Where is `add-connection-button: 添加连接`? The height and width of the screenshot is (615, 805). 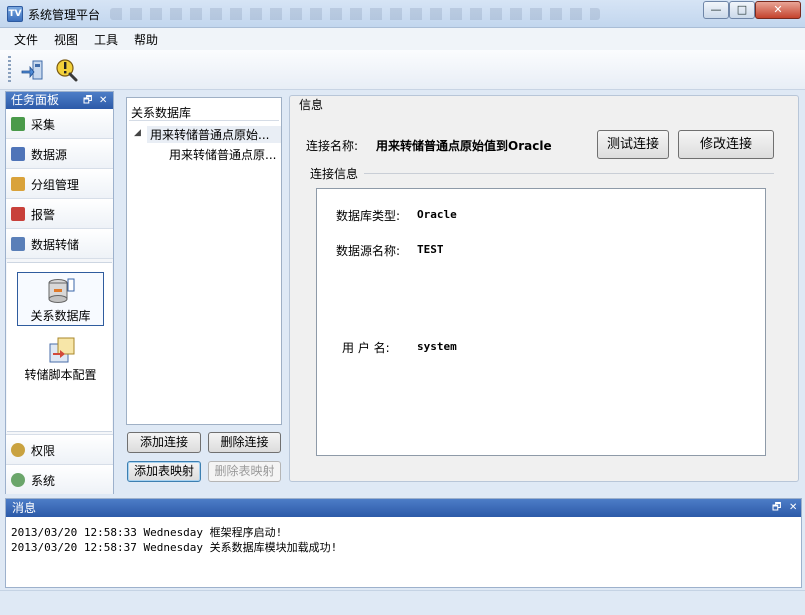 add-connection-button: 添加连接 is located at coordinates (164, 442).